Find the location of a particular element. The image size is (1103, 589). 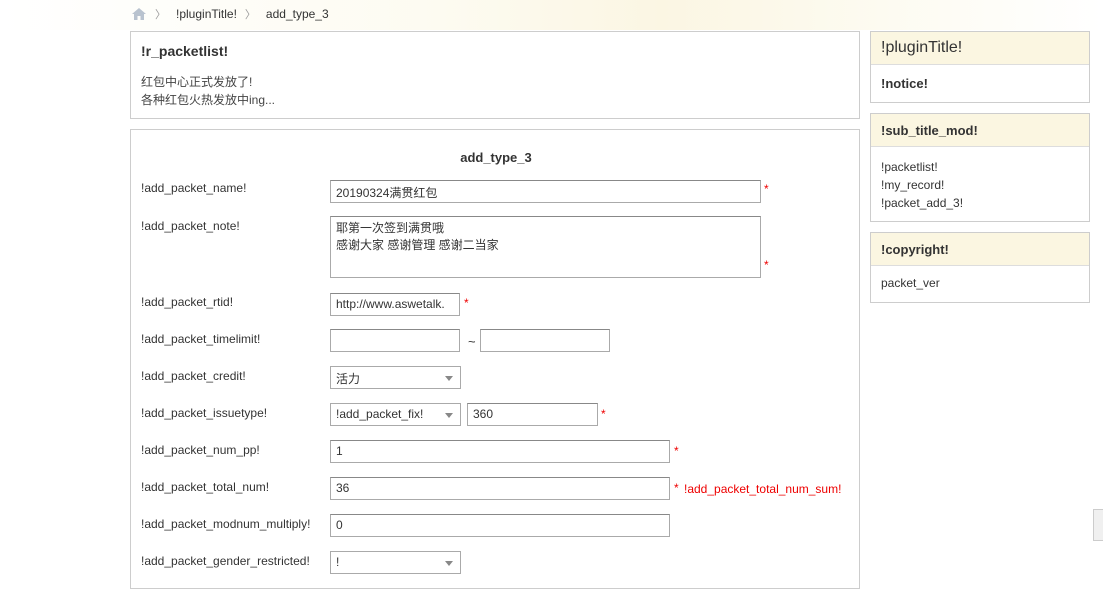

intro-title: !r_packetlist! is located at coordinates (185, 51).